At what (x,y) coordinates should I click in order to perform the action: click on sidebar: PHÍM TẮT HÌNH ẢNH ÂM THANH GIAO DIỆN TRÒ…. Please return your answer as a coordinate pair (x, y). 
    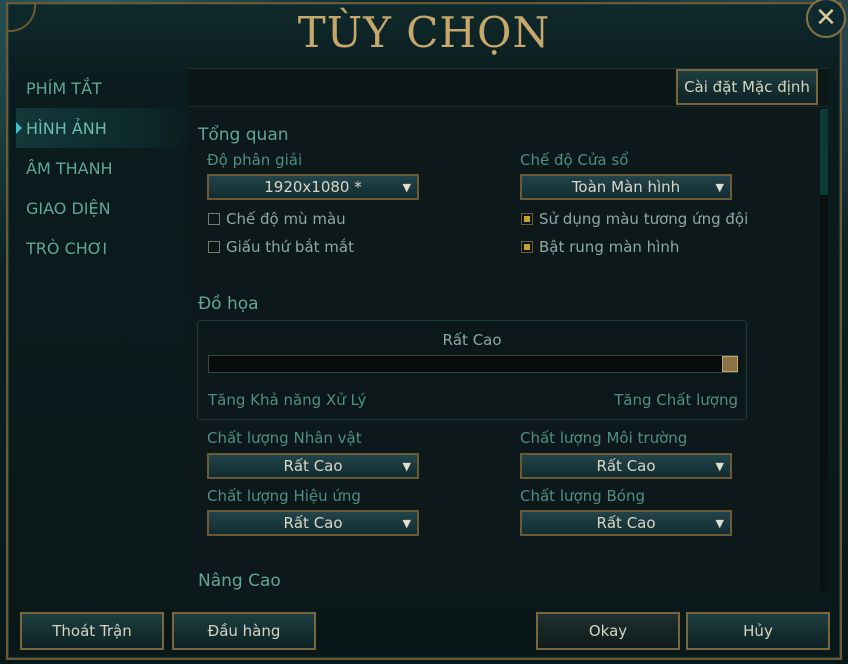
    Looking at the image, I should click on (101, 168).